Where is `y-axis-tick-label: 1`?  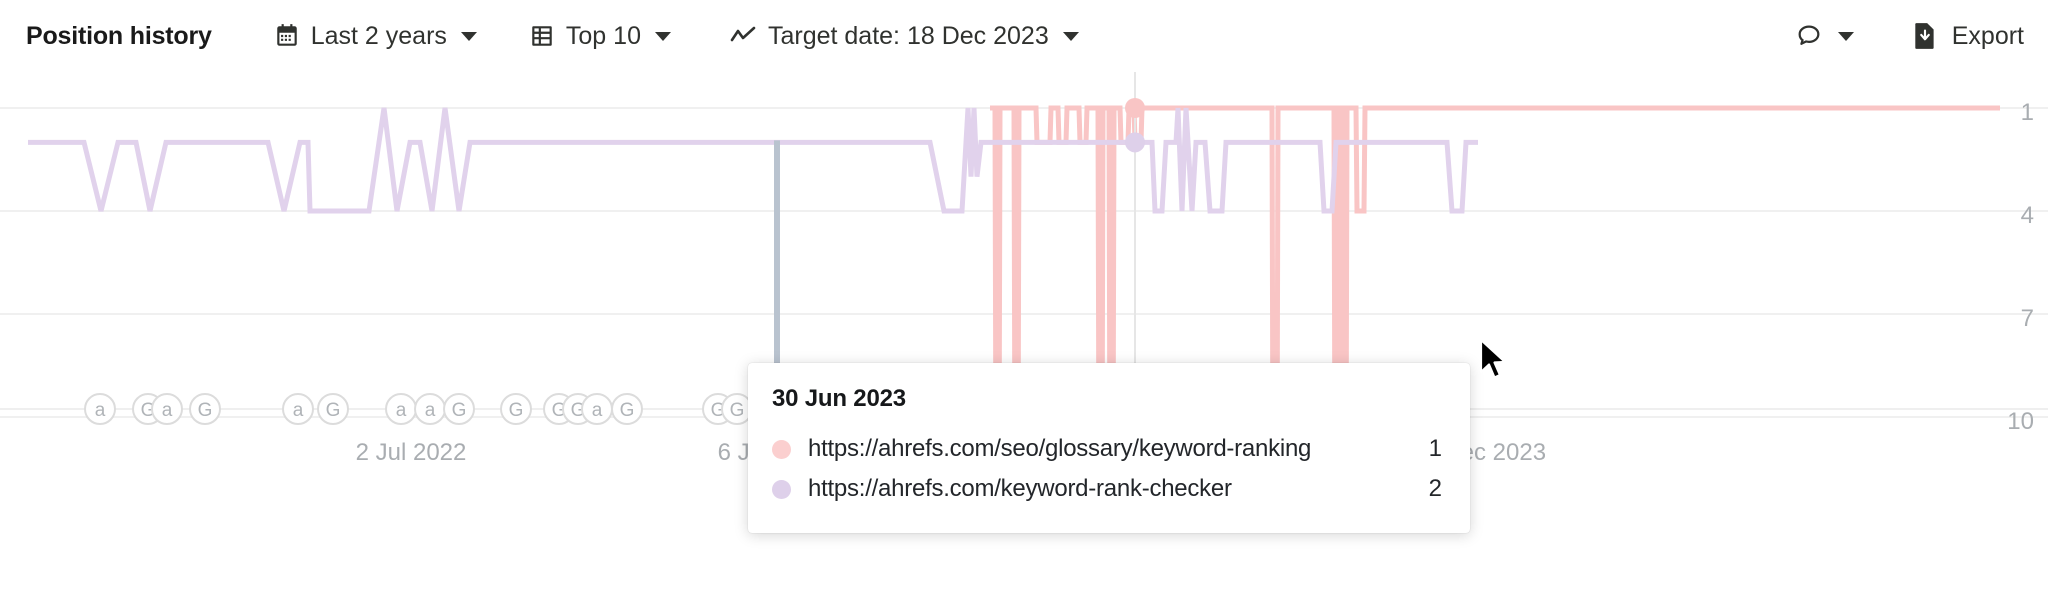
y-axis-tick-label: 1 is located at coordinates (2027, 112).